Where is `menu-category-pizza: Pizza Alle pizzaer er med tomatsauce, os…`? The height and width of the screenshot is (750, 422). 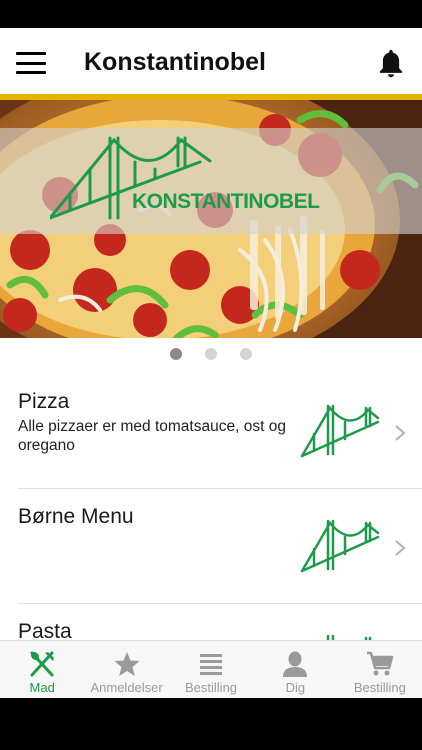 menu-category-pizza: Pizza Alle pizzaer er med tomatsauce, os… is located at coordinates (220, 431).